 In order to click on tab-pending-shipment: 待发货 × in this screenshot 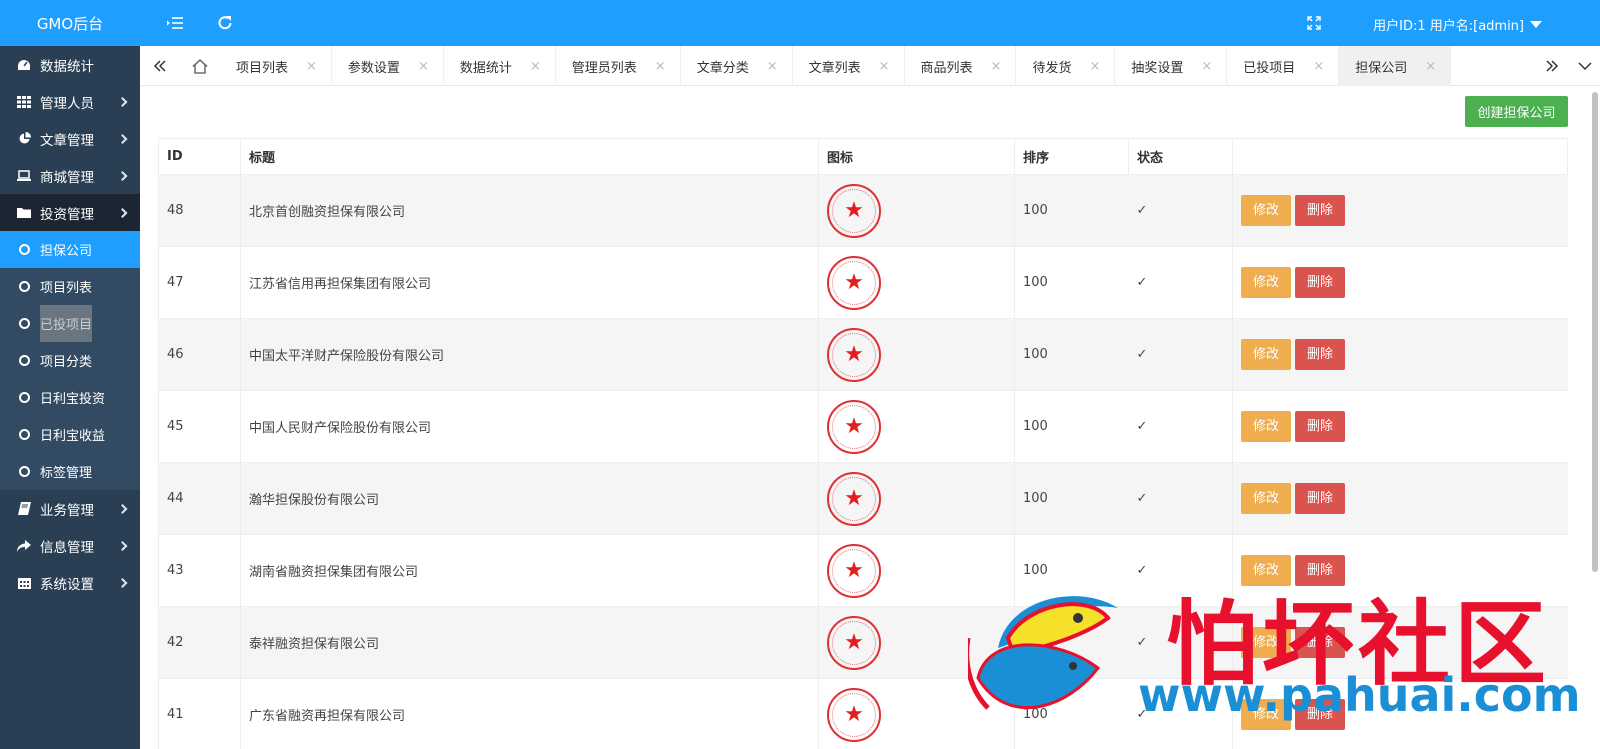, I will do `click(1066, 66)`.